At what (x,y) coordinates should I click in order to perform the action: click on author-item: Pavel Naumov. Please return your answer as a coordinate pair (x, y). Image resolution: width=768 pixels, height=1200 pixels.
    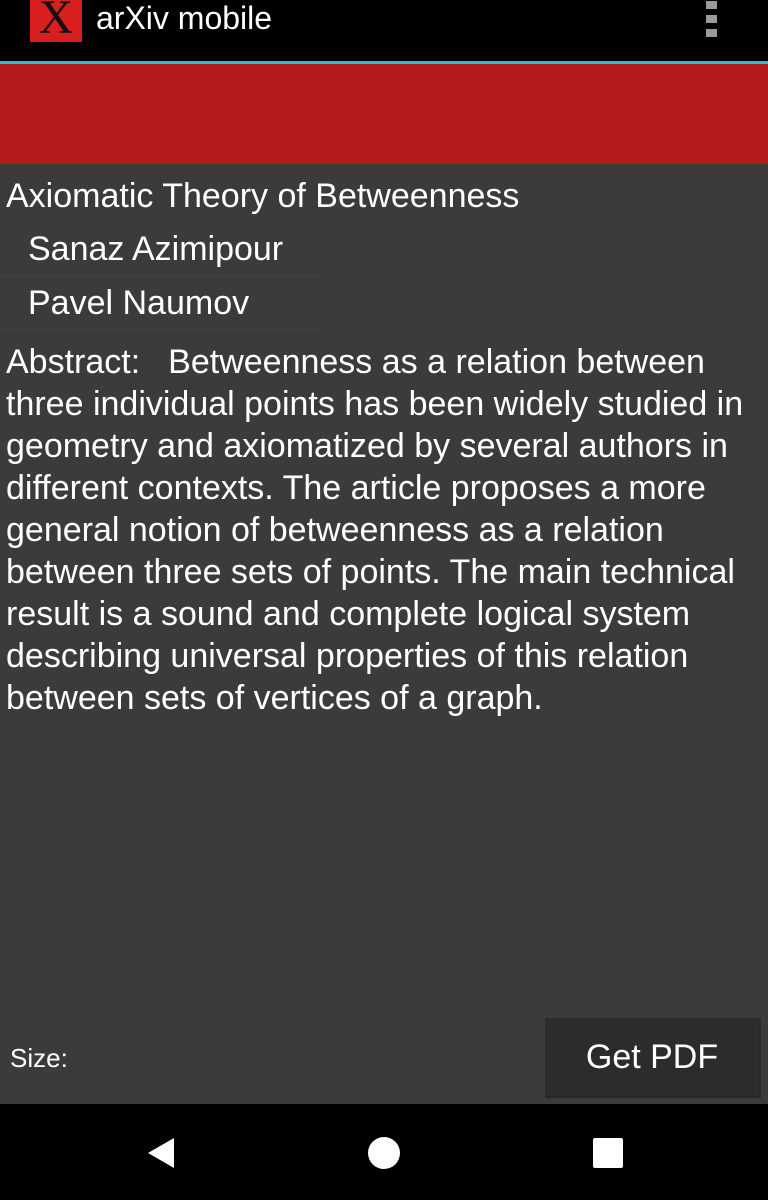
    Looking at the image, I should click on (160, 303).